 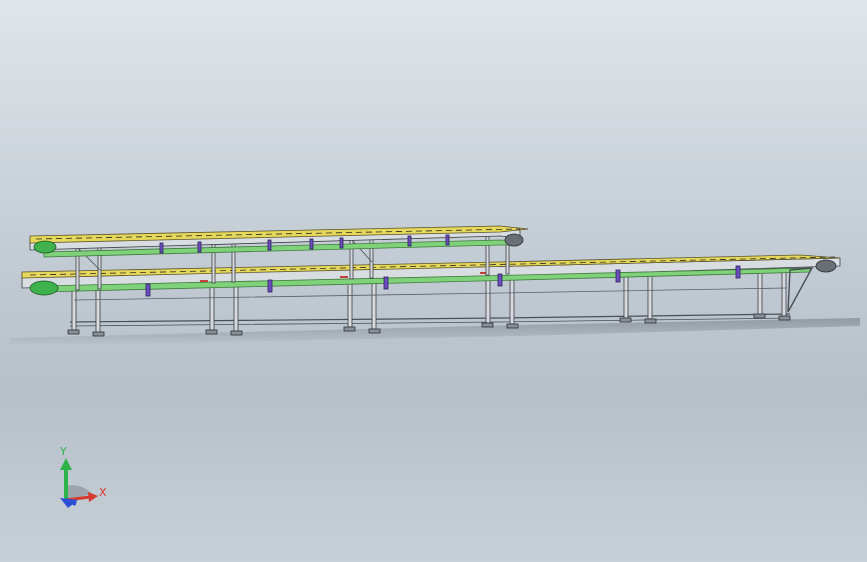 I want to click on lower-right-roller, so click(x=826, y=266).